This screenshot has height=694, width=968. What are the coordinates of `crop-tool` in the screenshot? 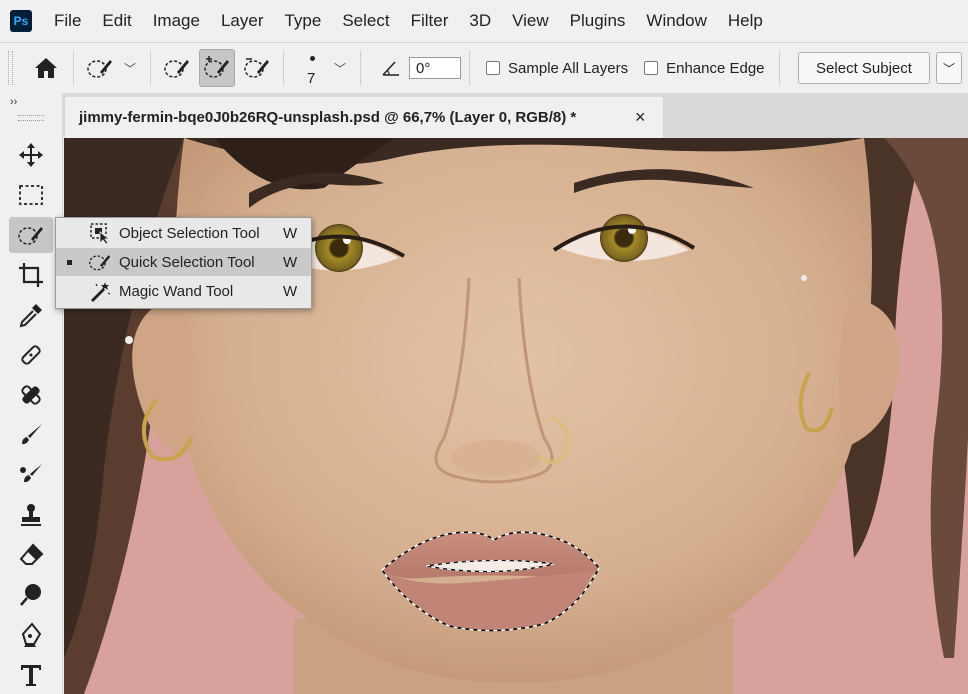 It's located at (31, 275).